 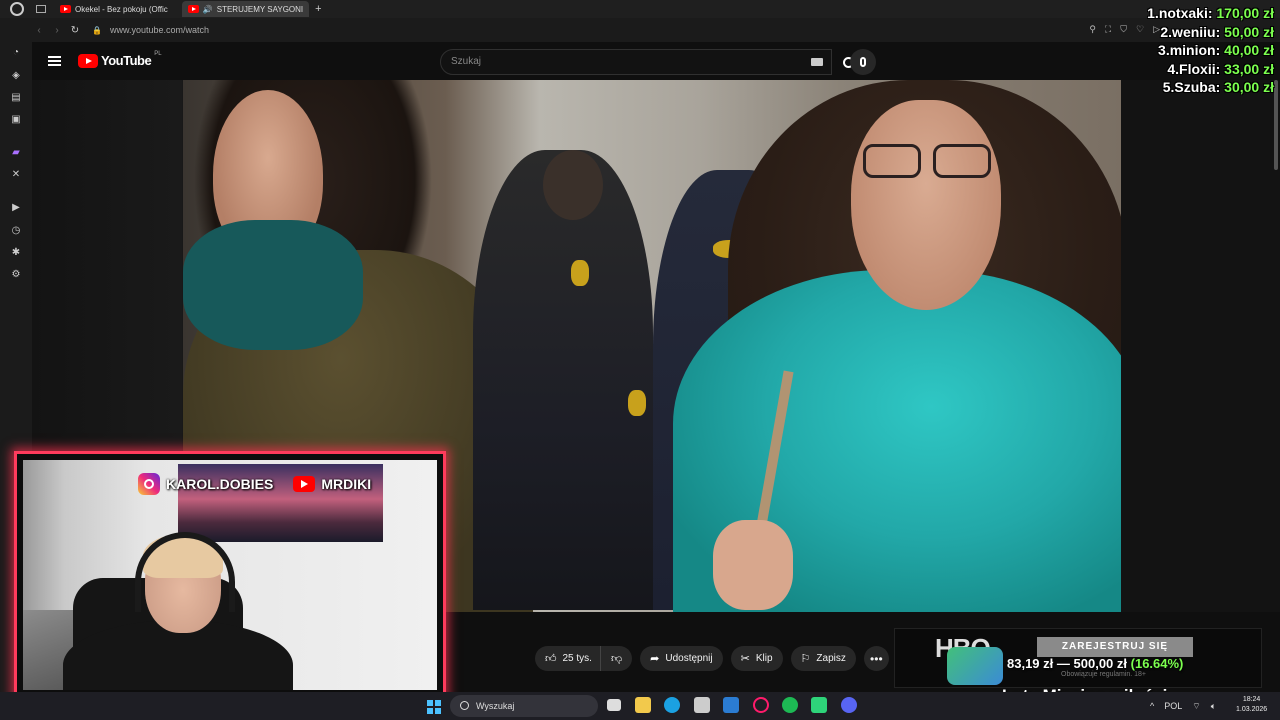 What do you see at coordinates (761, 705) in the screenshot?
I see `opera-gx-icon` at bounding box center [761, 705].